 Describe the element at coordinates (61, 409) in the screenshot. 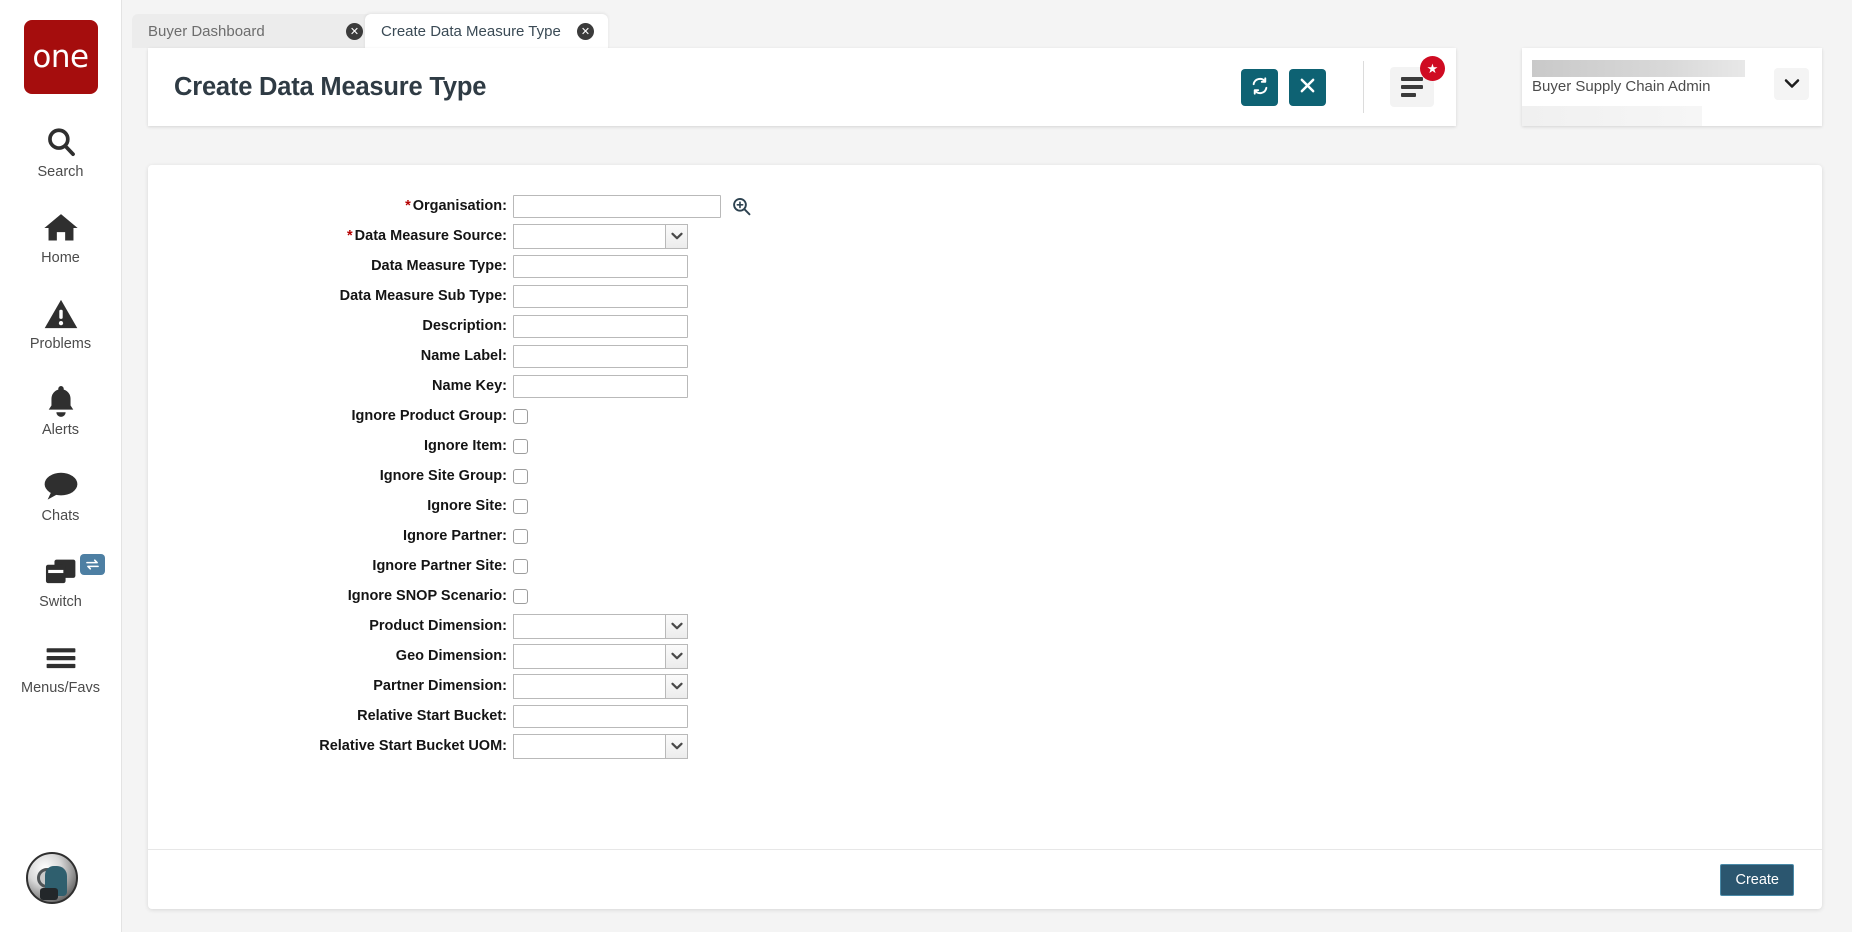

I see `sidebar-item-alerts: Alerts` at that location.